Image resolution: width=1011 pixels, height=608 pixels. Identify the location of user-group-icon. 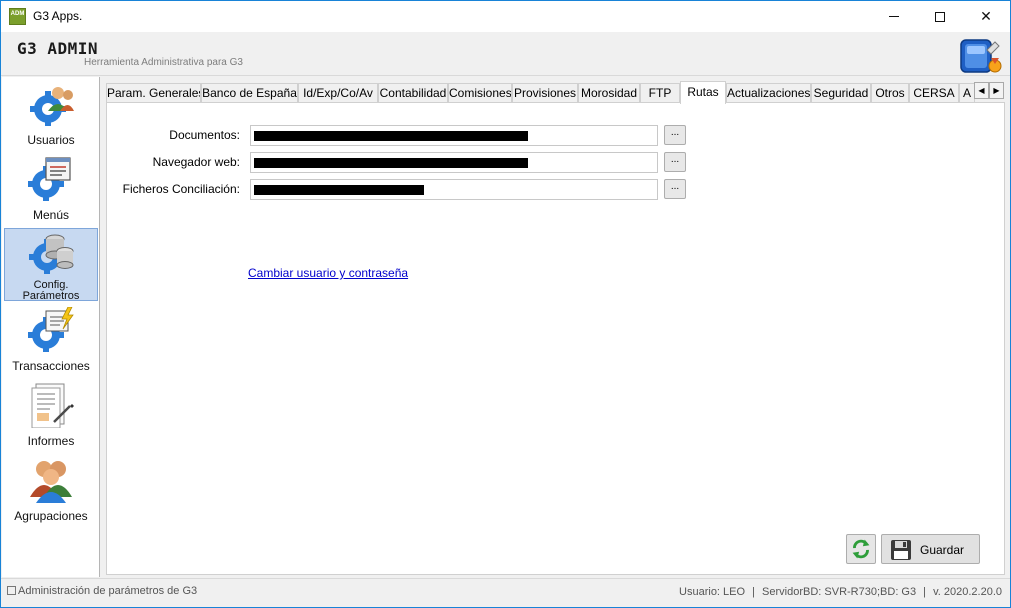
(51, 482).